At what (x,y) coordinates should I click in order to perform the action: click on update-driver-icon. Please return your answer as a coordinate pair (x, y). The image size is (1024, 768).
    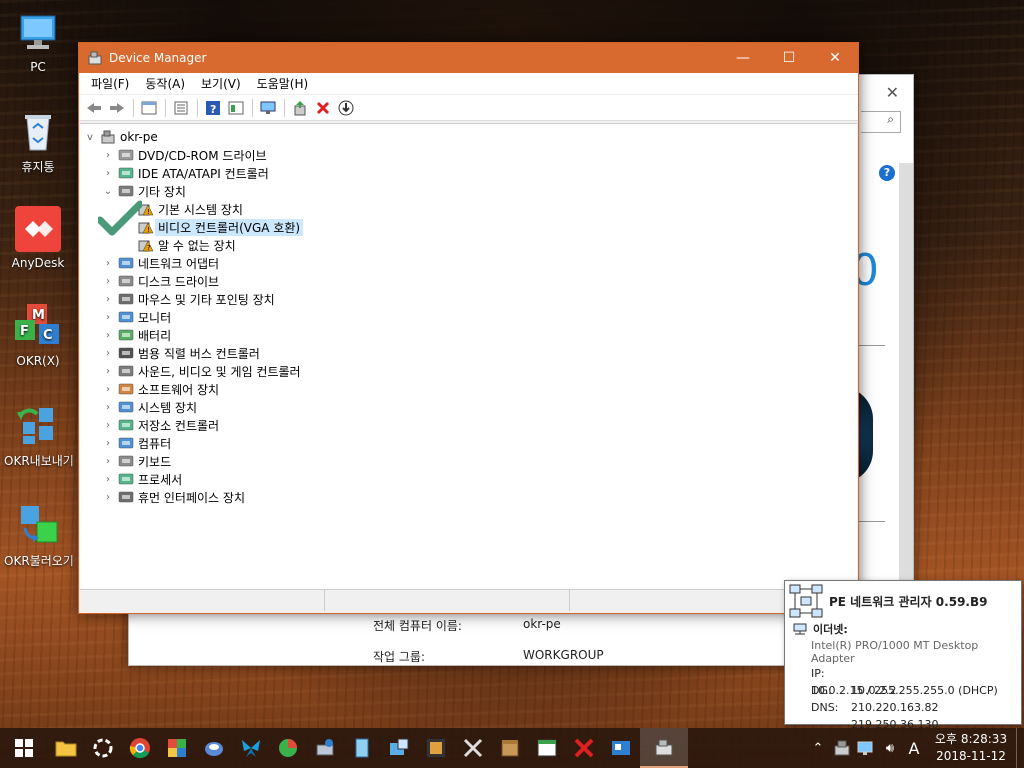
    Looking at the image, I should click on (300, 108).